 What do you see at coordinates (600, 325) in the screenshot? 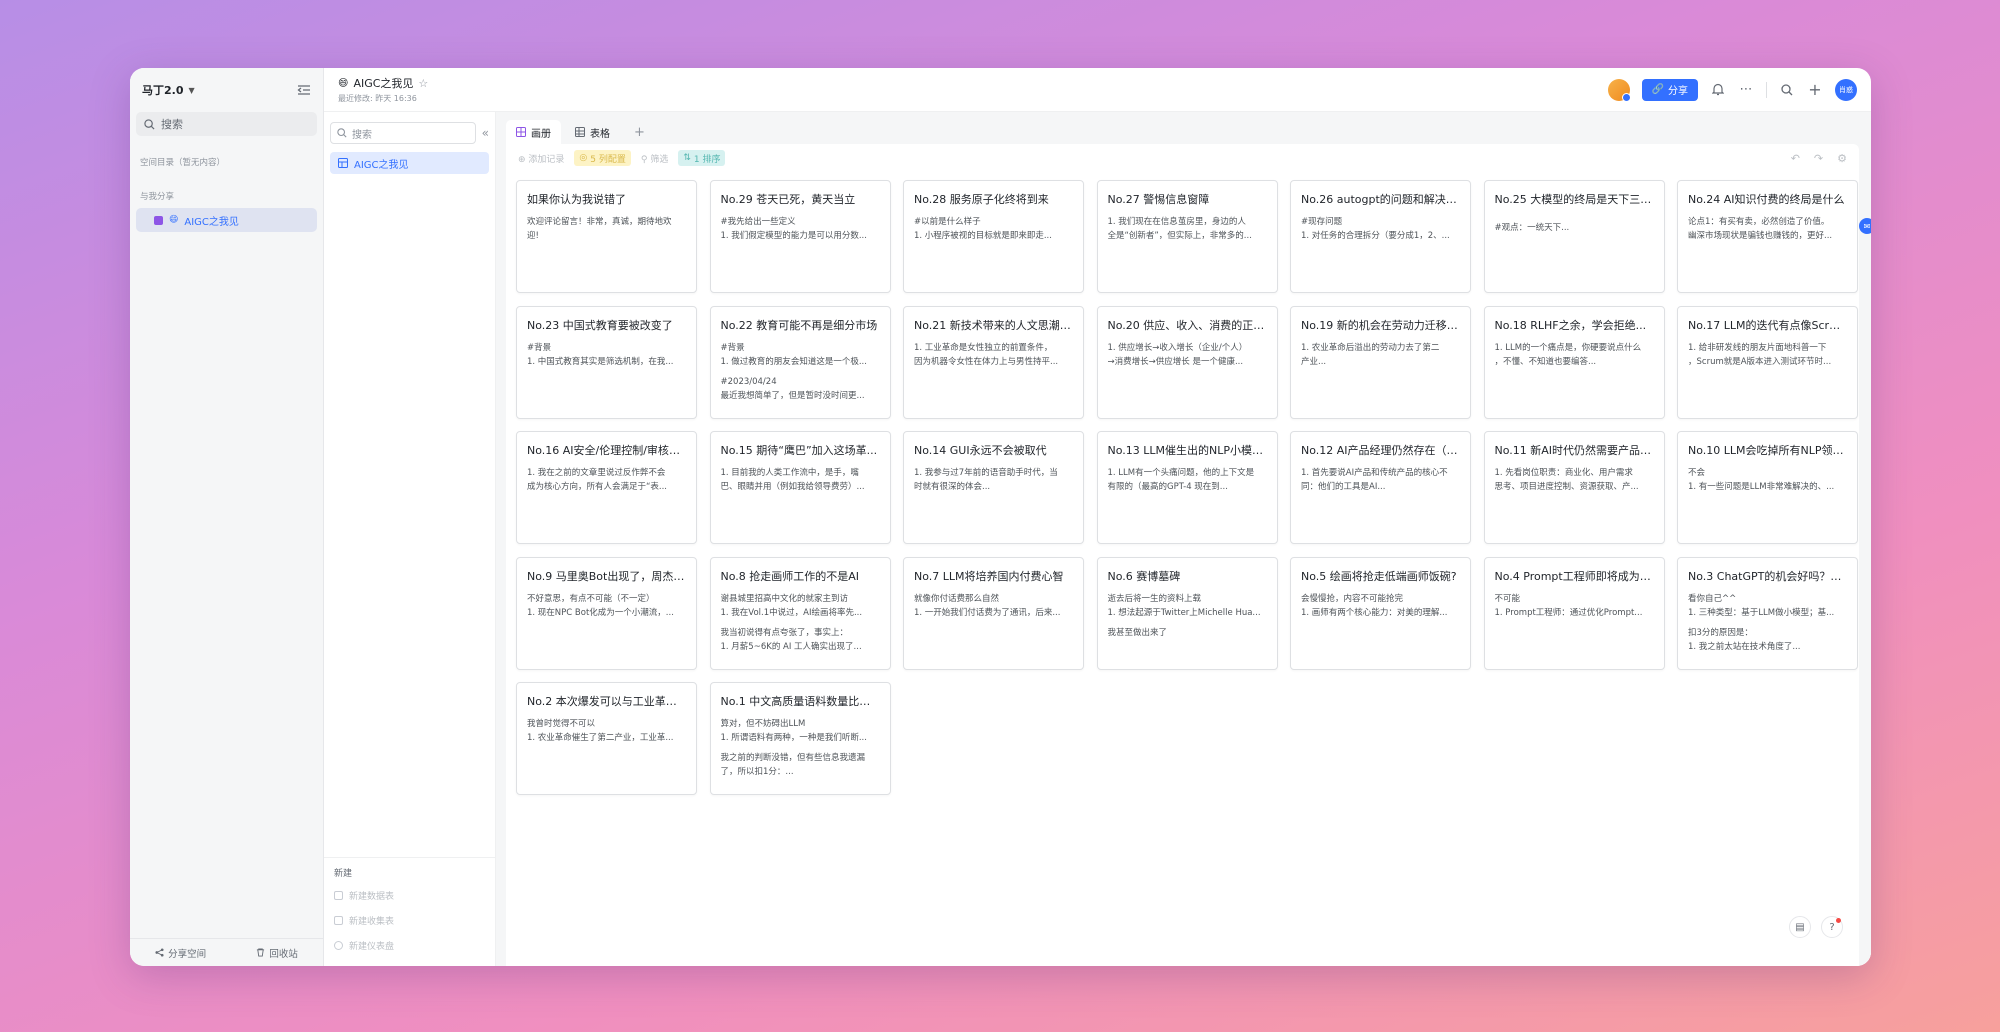
I see `card-title: No.23 中国式教育要被改变了` at bounding box center [600, 325].